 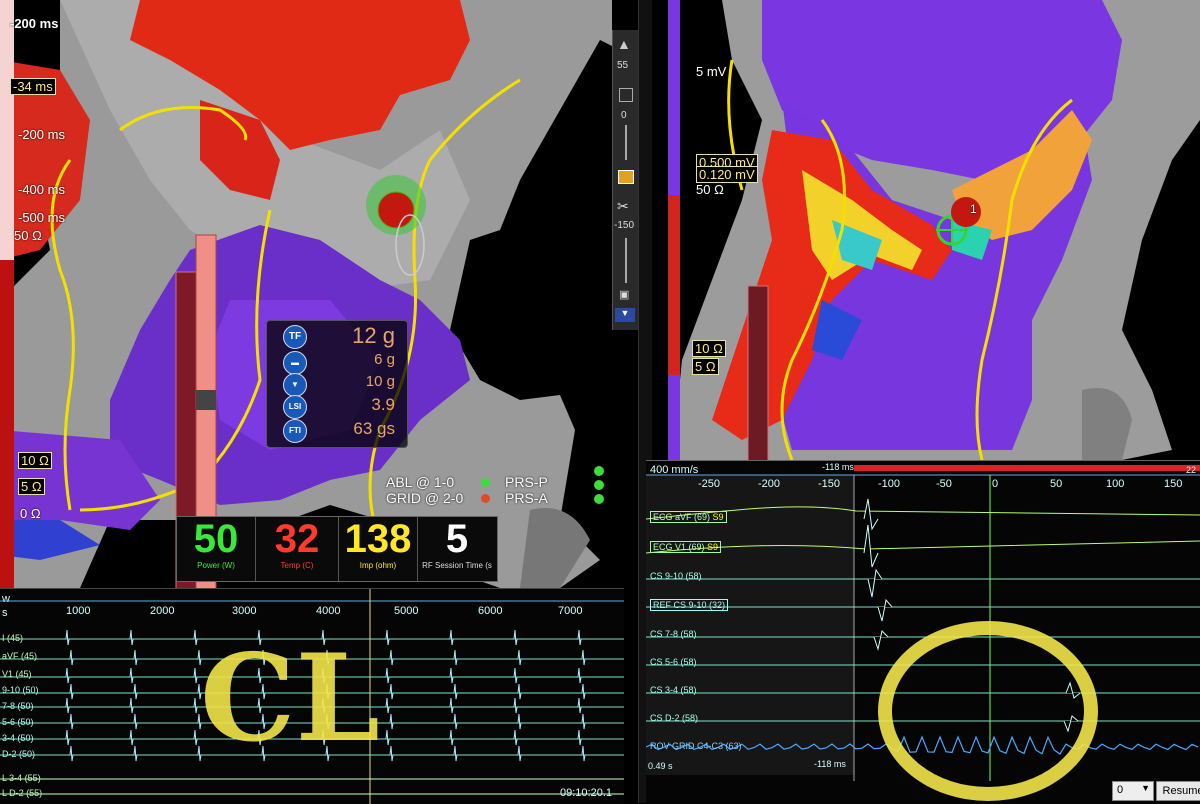 I want to click on right-mv-top: 5 mV, so click(x=711, y=71).